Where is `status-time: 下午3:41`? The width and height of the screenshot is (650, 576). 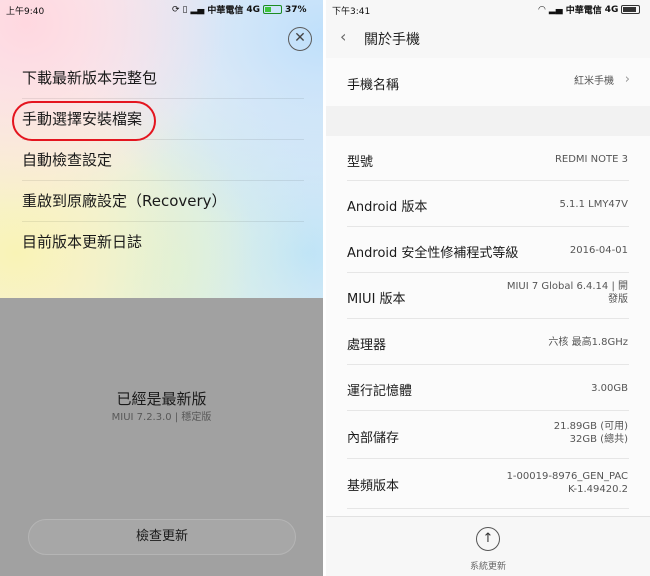
status-time: 下午3:41 is located at coordinates (351, 12).